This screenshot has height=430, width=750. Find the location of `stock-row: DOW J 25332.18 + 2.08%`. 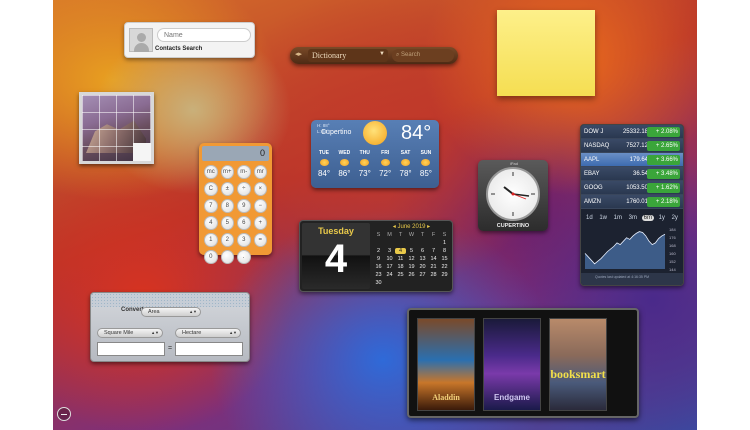

stock-row: DOW J 25332.18 + 2.08% is located at coordinates (632, 132).